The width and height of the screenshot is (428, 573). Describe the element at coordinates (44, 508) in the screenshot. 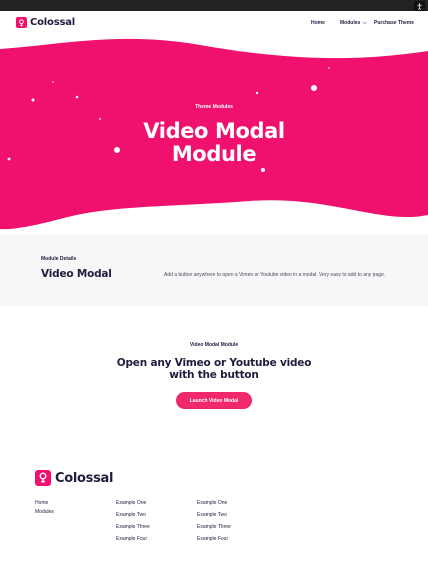

I see `footer-column-1: Home Modules` at that location.